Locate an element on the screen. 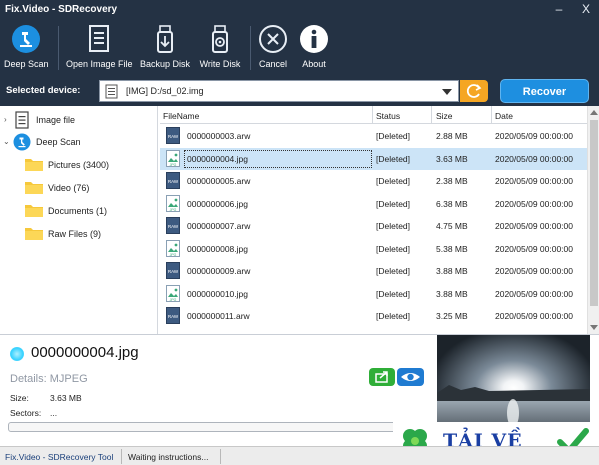 The height and width of the screenshot is (465, 599). refresh-icon is located at coordinates (474, 91).